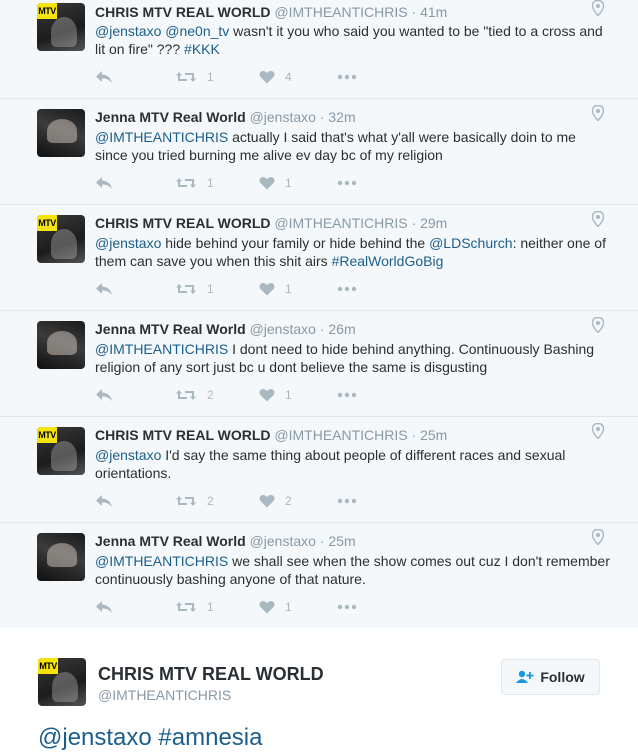 This screenshot has width=638, height=755. What do you see at coordinates (275, 501) in the screenshot?
I see `like-button: 2` at bounding box center [275, 501].